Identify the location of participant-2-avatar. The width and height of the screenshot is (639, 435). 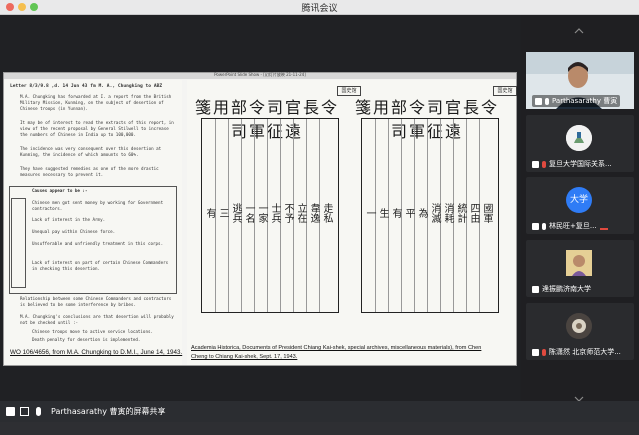
(579, 138).